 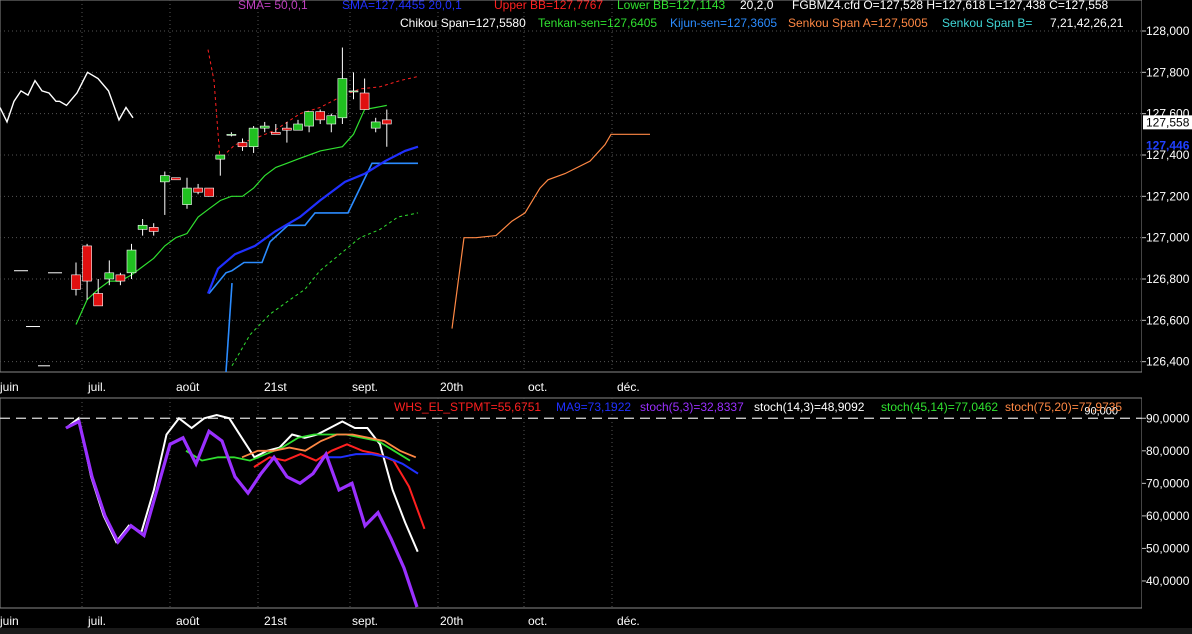 What do you see at coordinates (96, 621) in the screenshot?
I see `x-axis-label-bottom: juil.` at bounding box center [96, 621].